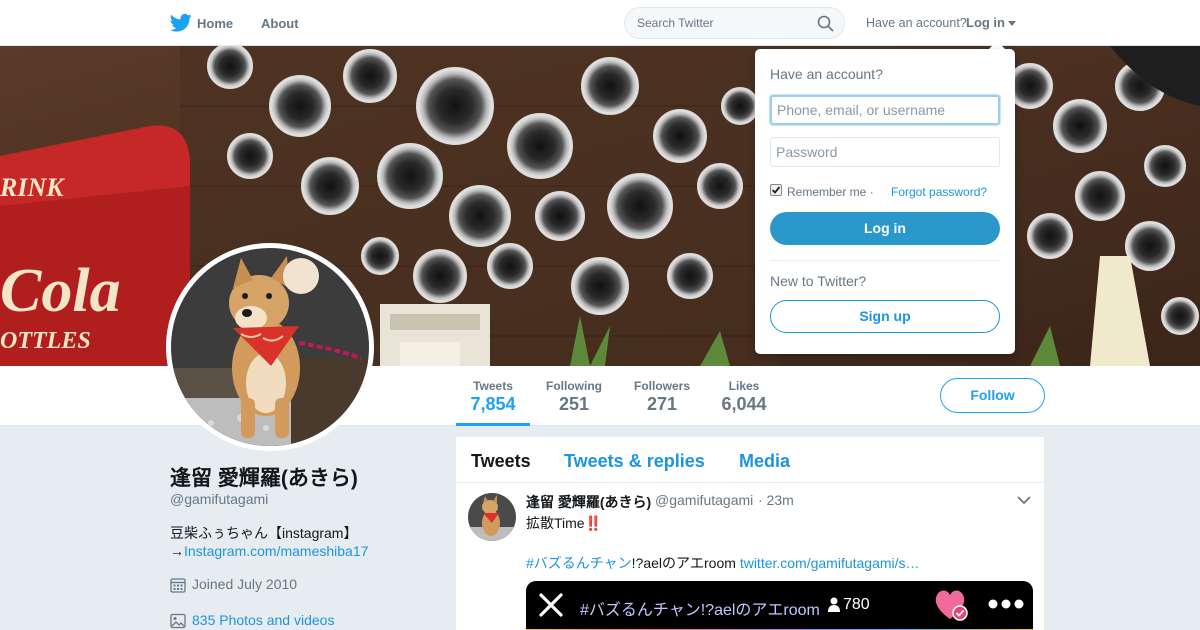 This screenshot has width=1200, height=630. I want to click on stat-label: Tweets, so click(493, 386).